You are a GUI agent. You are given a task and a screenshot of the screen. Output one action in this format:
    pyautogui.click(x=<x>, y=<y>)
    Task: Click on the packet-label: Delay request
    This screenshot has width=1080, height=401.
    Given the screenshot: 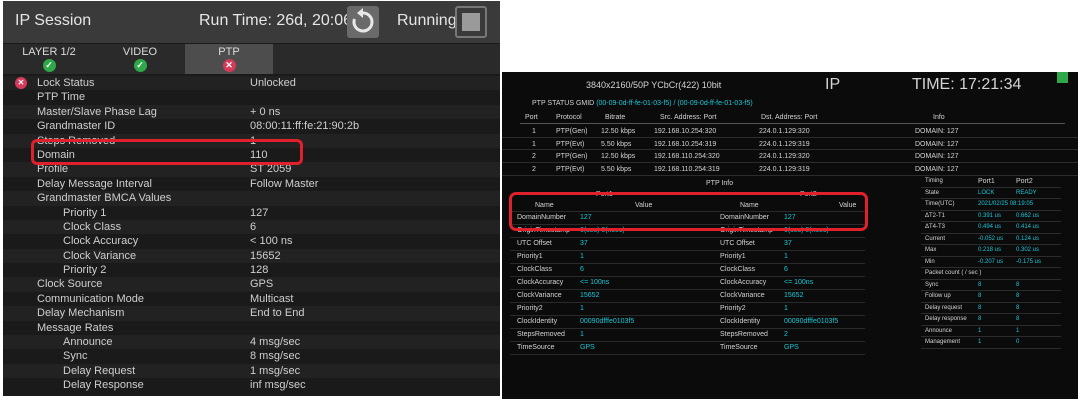 What is the action you would take?
    pyautogui.click(x=944, y=307)
    